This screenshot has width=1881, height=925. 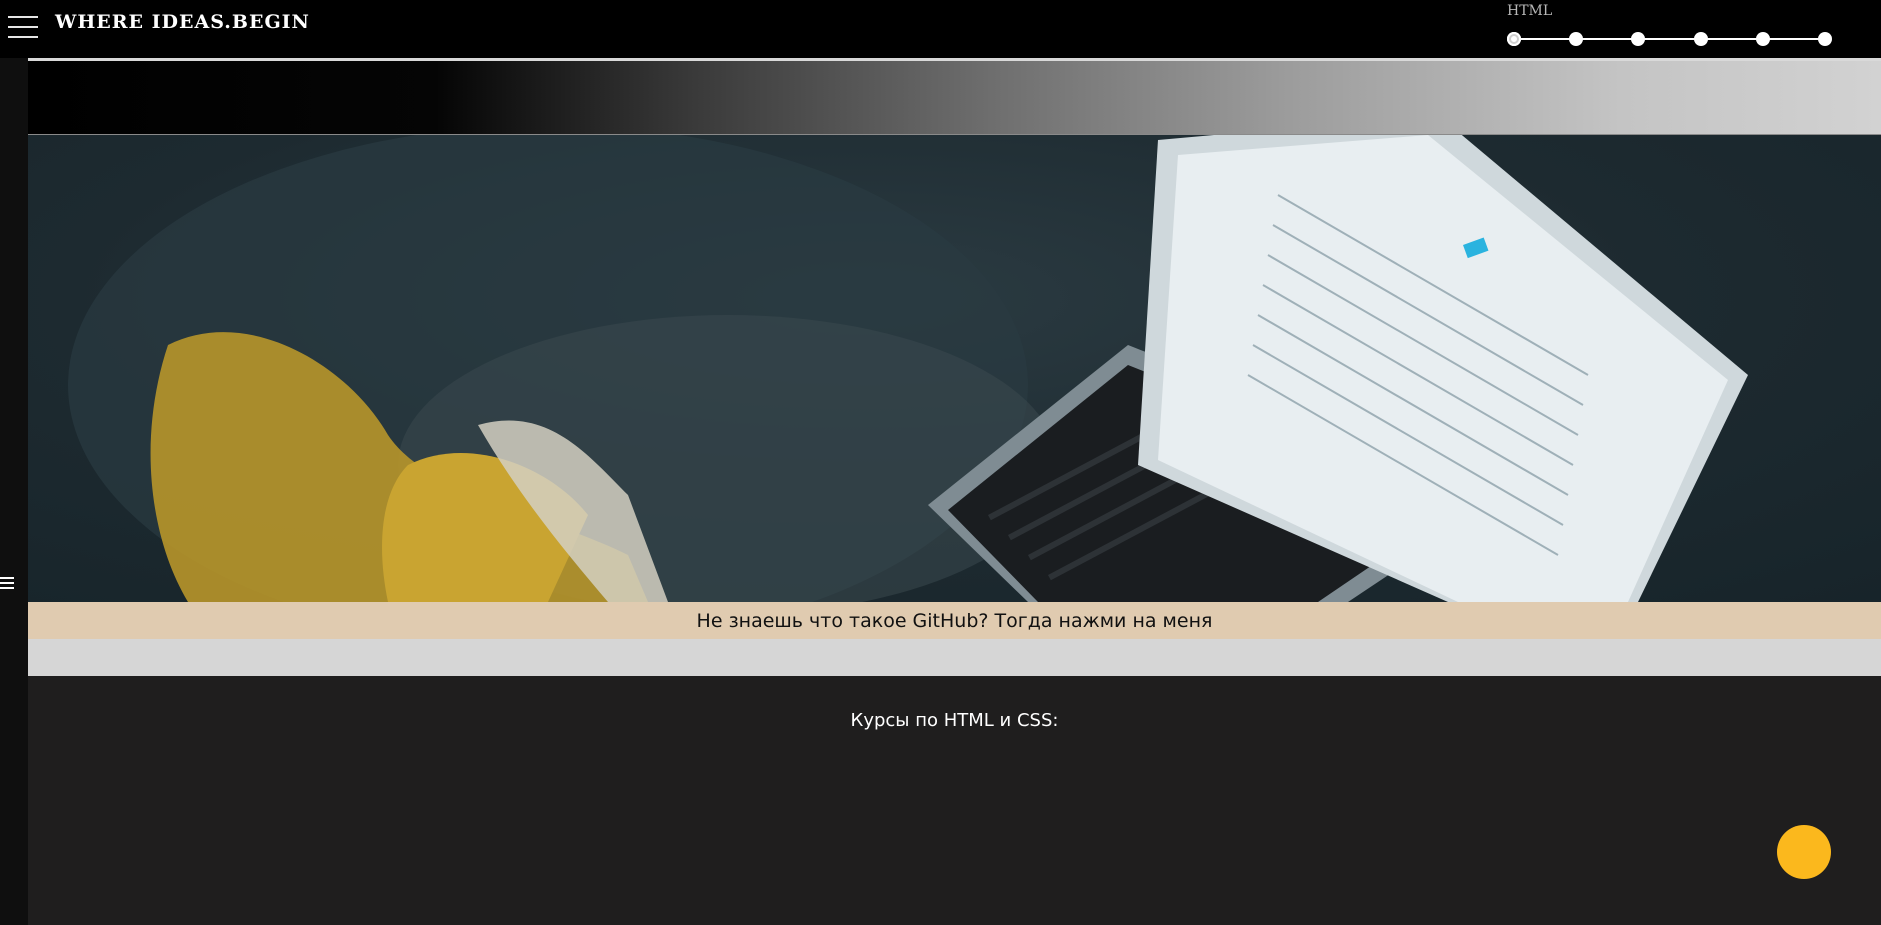 I want to click on progress-label: HTML, so click(x=1530, y=11).